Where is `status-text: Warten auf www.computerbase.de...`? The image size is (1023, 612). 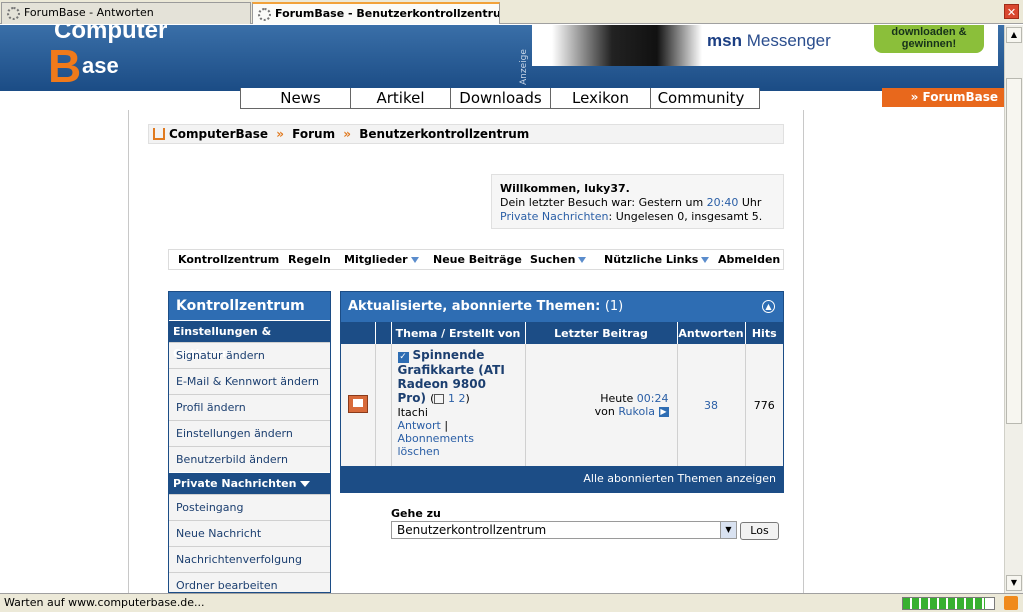
status-text: Warten auf www.computerbase.de... is located at coordinates (104, 602).